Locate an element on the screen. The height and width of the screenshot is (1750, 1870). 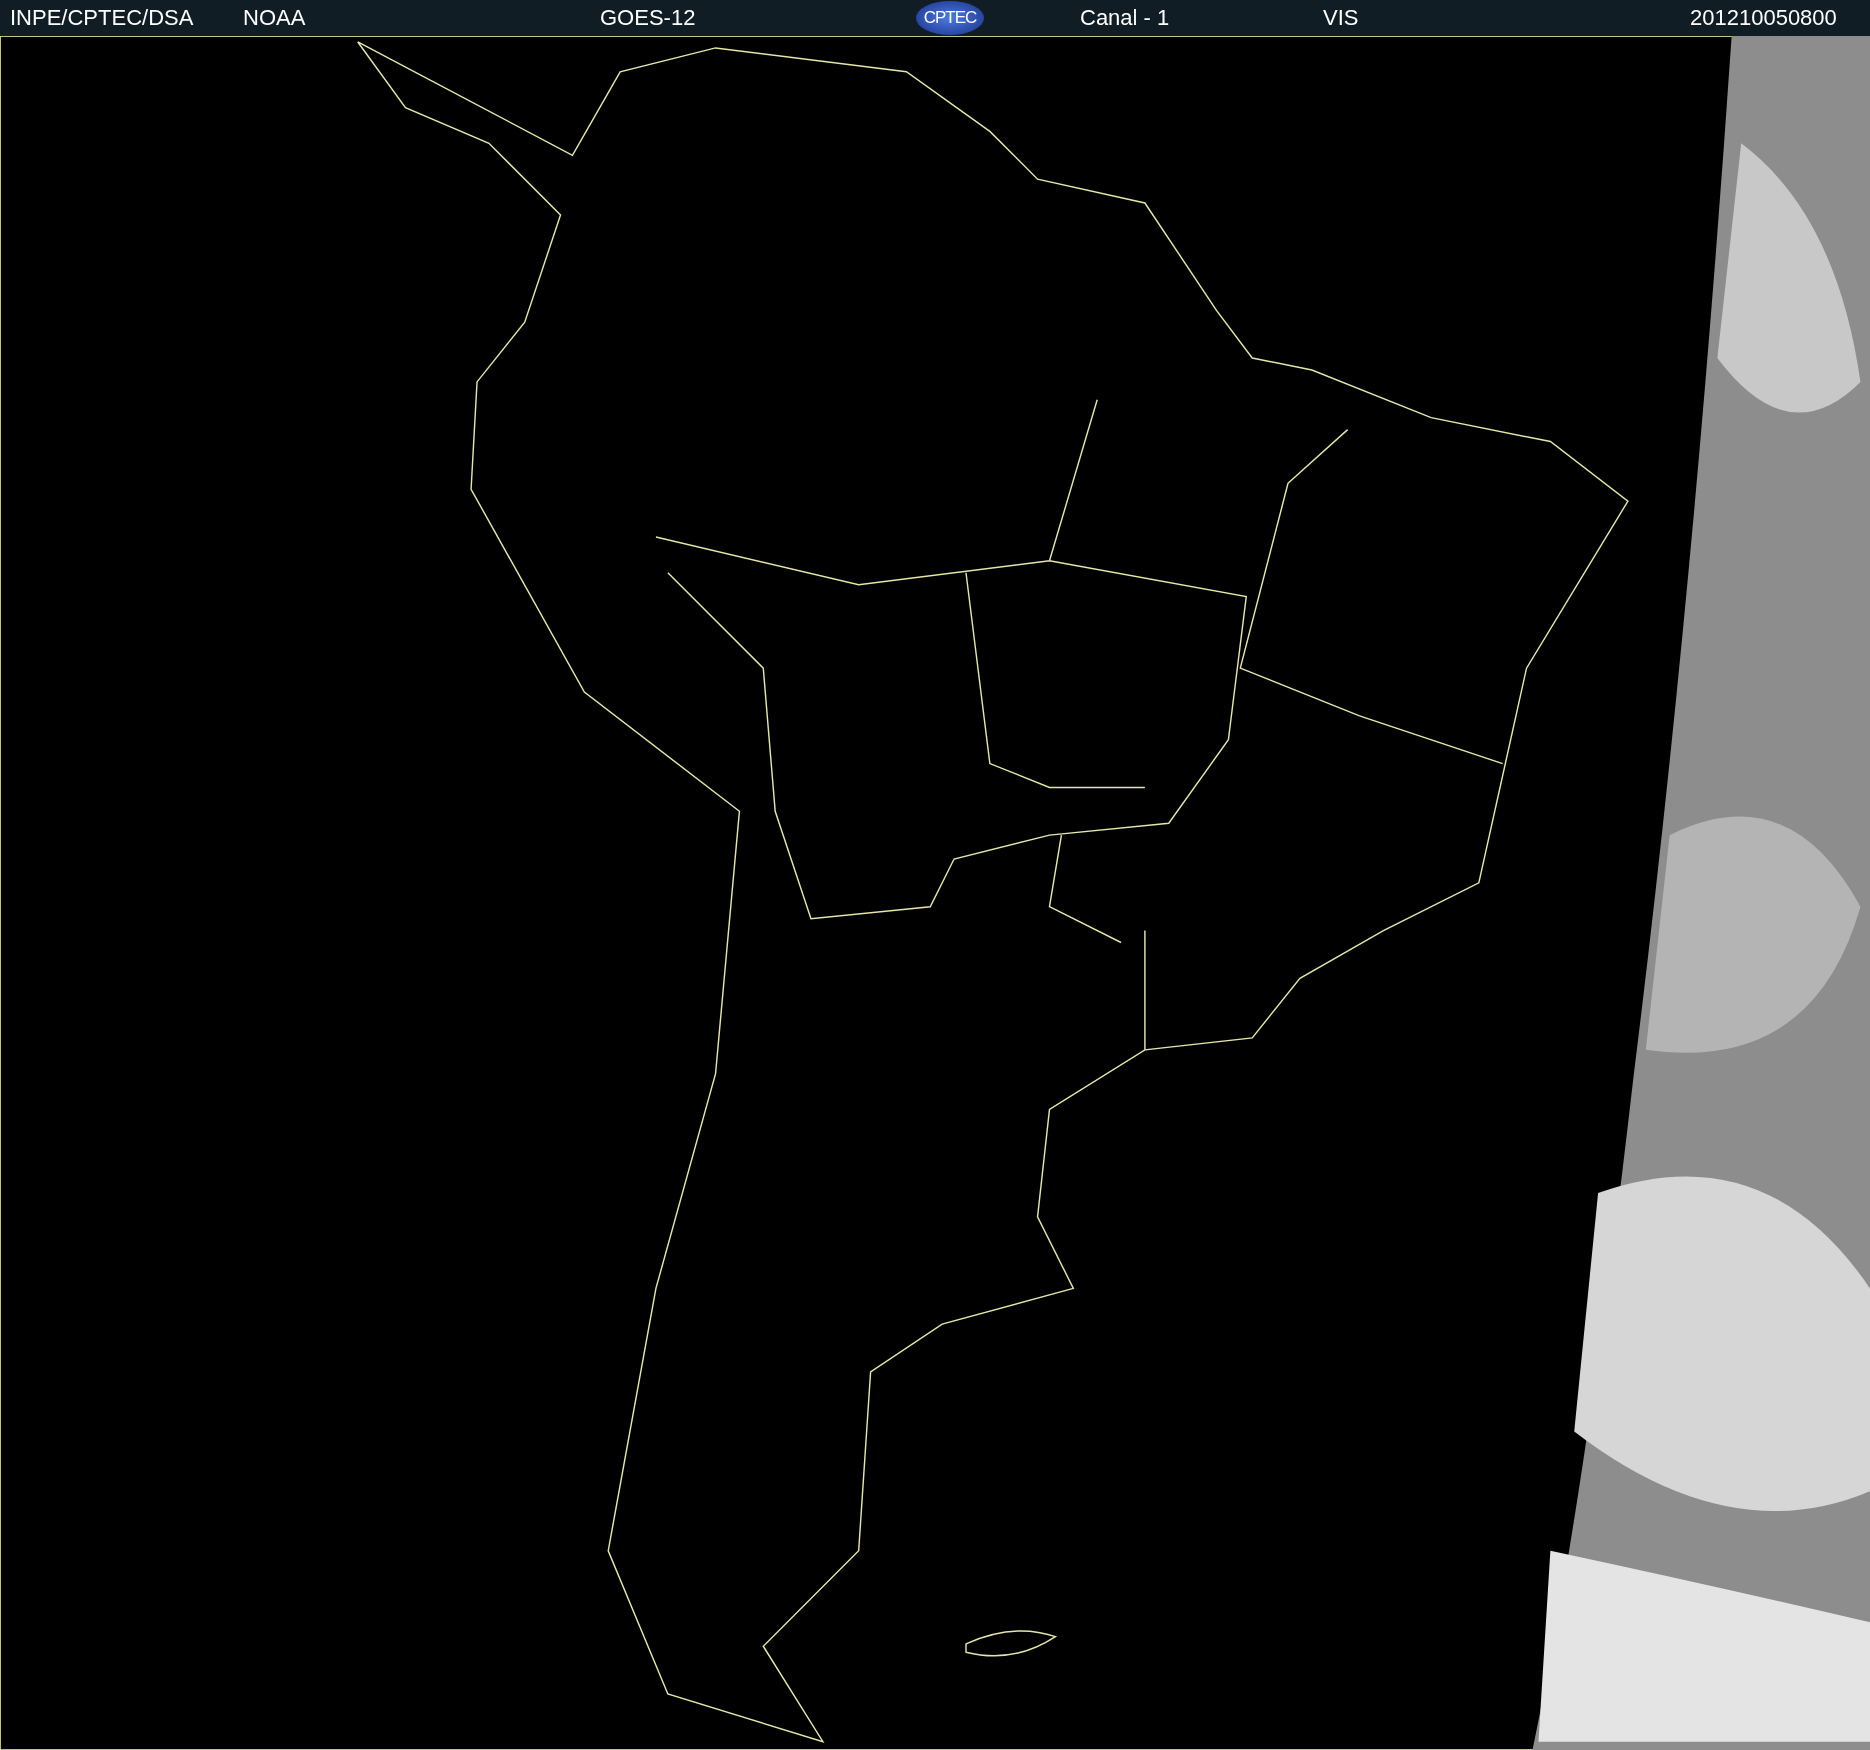
header-label: INPE/CPTEC/DSA is located at coordinates (102, 18).